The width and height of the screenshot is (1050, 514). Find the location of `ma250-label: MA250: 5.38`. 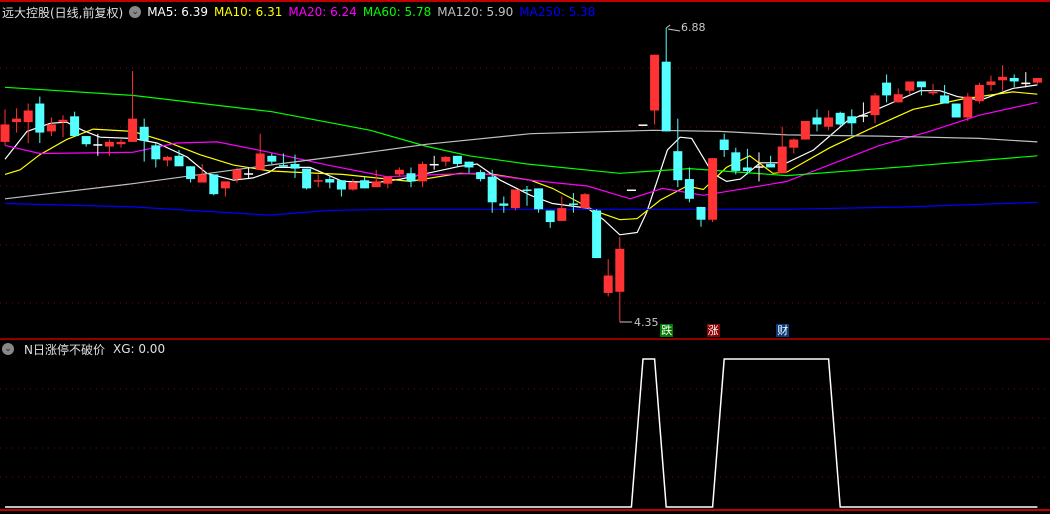

ma250-label: MA250: 5.38 is located at coordinates (557, 12).